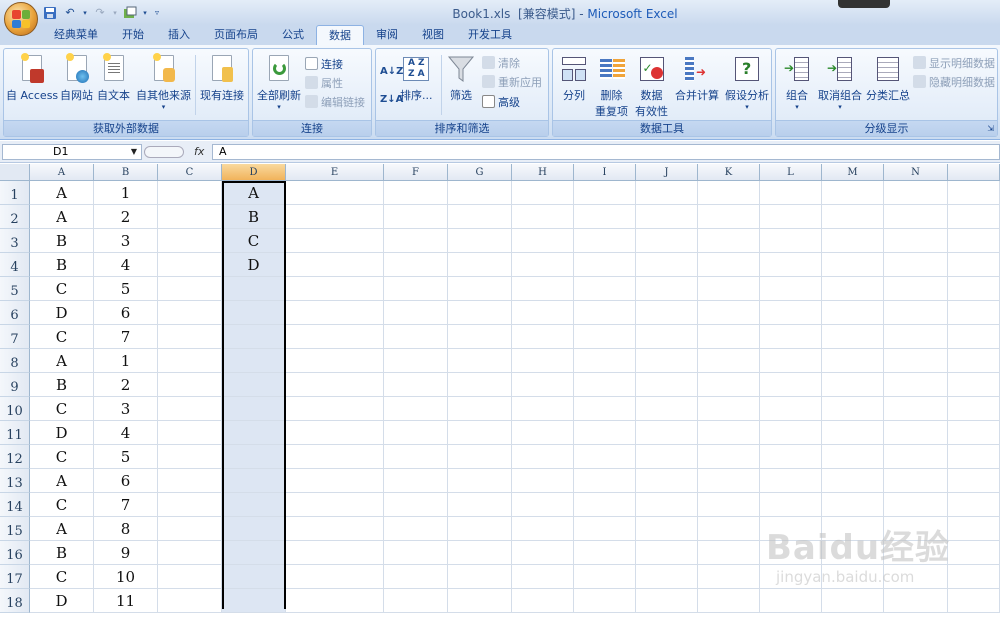 The height and width of the screenshot is (619, 1000). I want to click on clear-button: 清除, so click(501, 62).